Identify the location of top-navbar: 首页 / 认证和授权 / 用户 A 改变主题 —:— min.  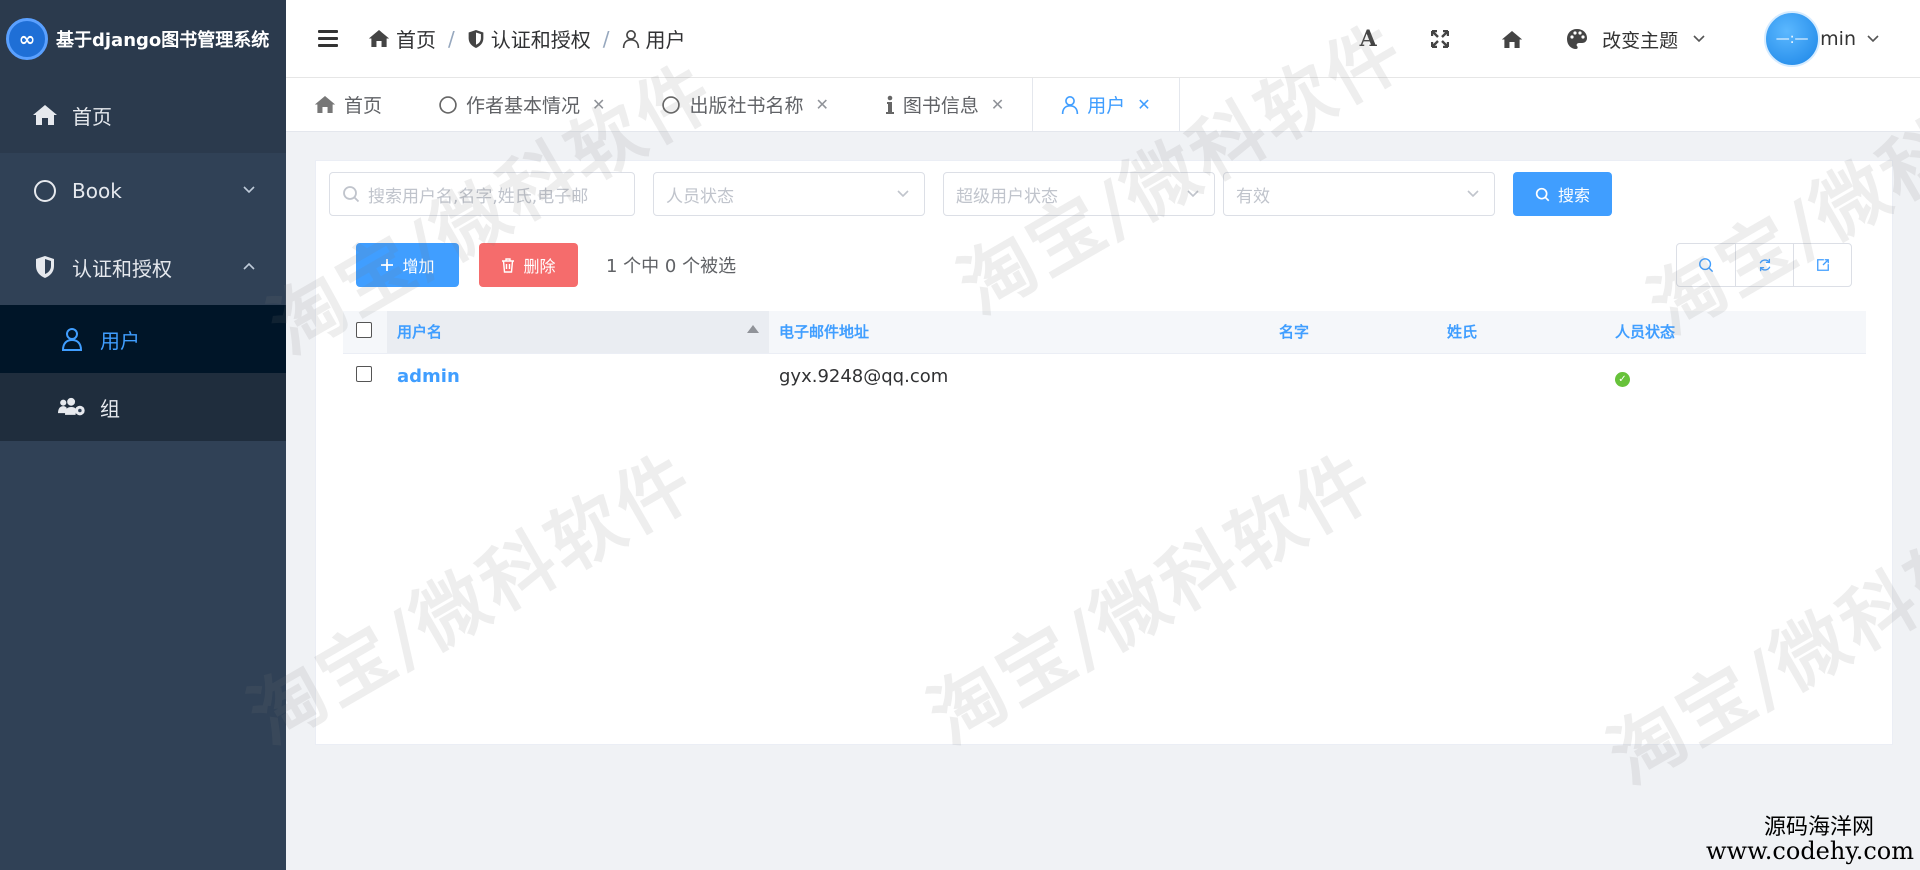
(1103, 39).